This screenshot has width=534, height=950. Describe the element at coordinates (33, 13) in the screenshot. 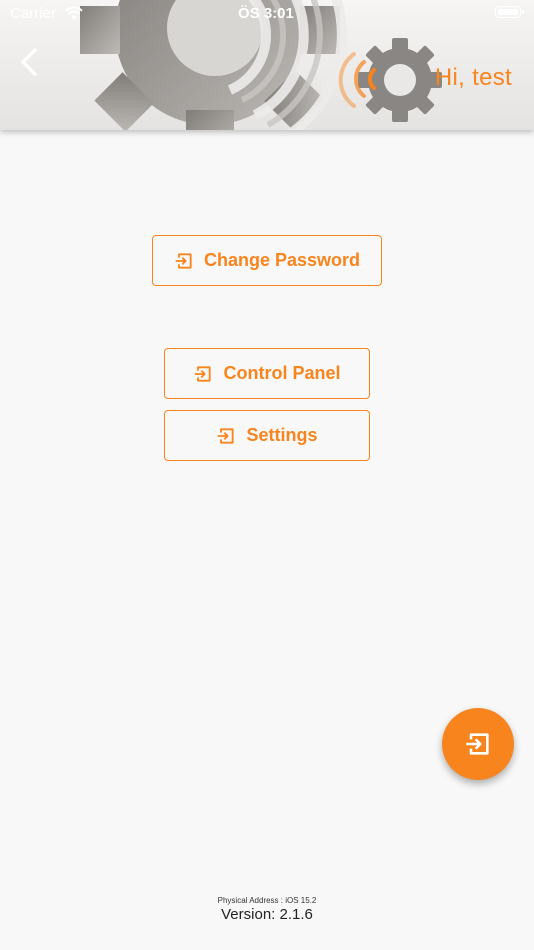

I see `carrier-label: Carrier` at that location.